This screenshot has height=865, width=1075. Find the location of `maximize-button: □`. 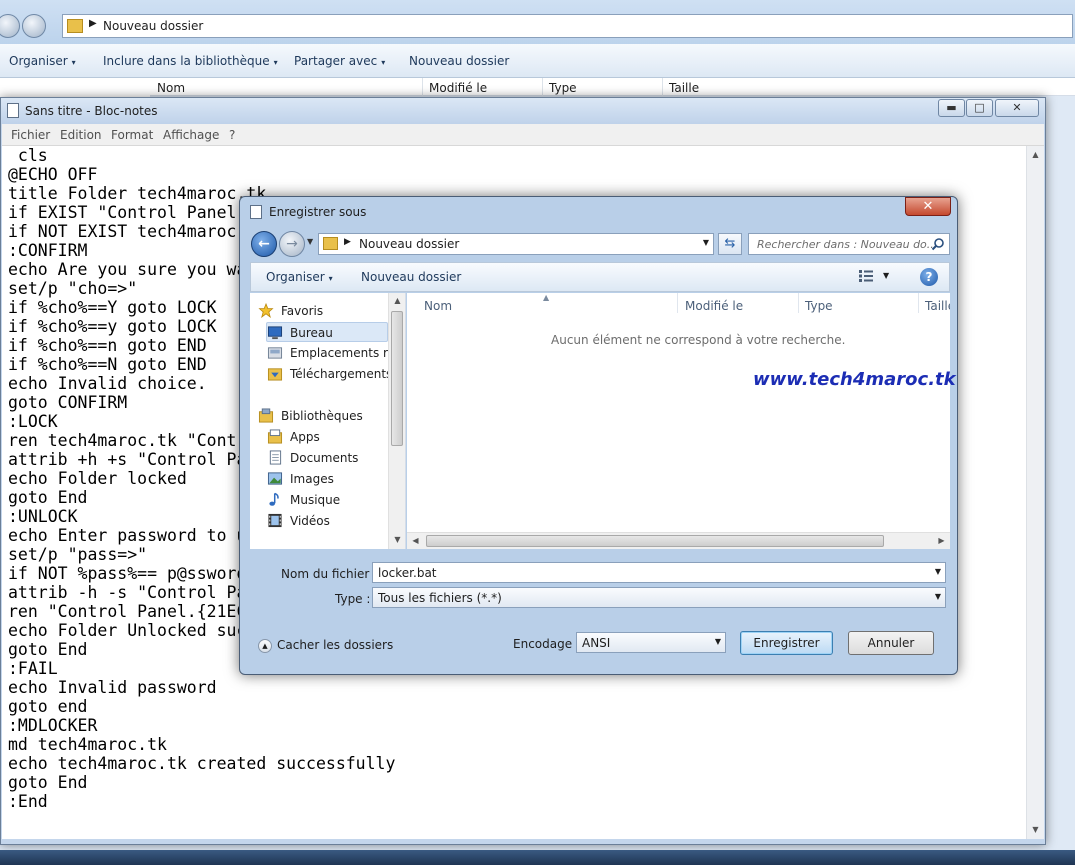

maximize-button: □ is located at coordinates (979, 108).